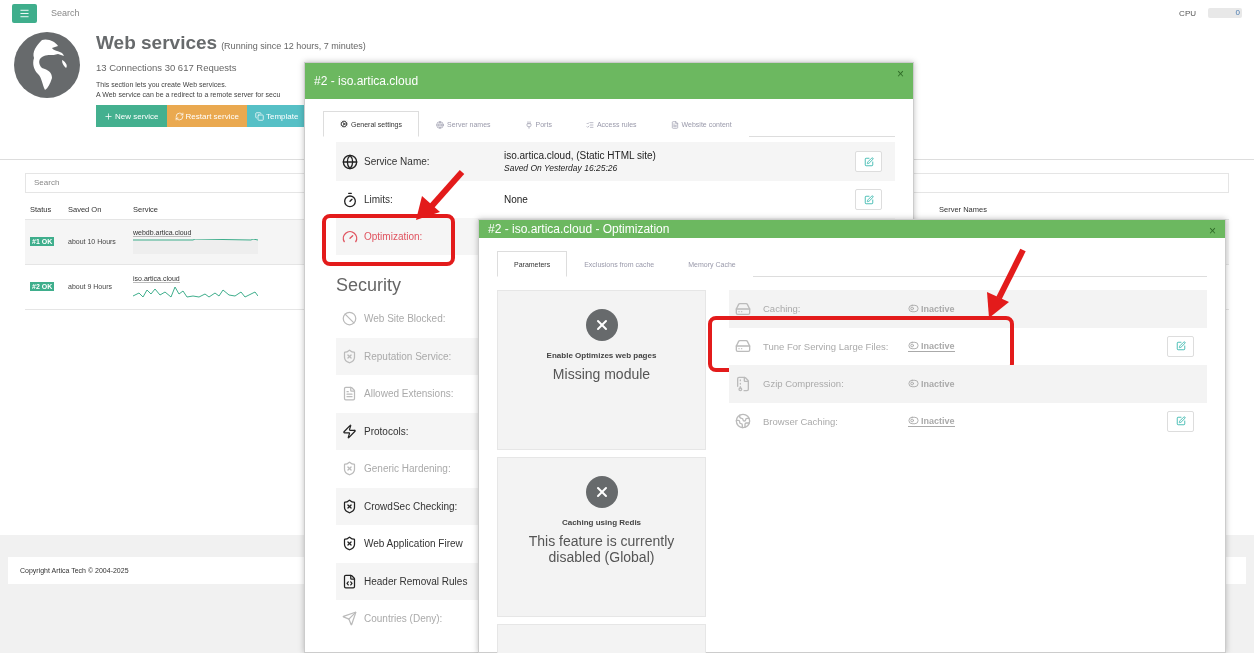 Image resolution: width=1254 pixels, height=653 pixels. I want to click on refresh-icon, so click(179, 116).